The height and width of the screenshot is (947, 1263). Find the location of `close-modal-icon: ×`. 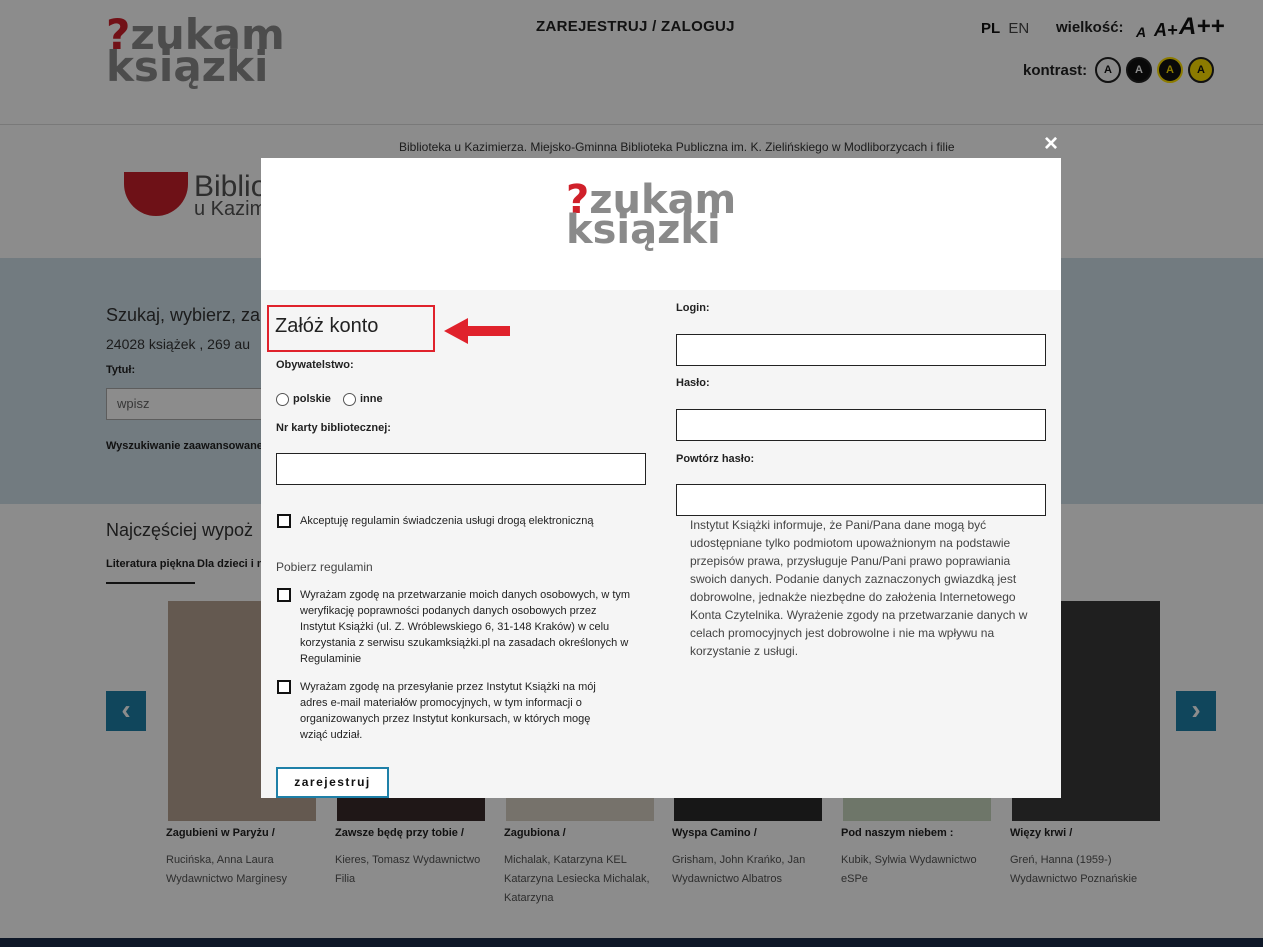

close-modal-icon: × is located at coordinates (1051, 144).